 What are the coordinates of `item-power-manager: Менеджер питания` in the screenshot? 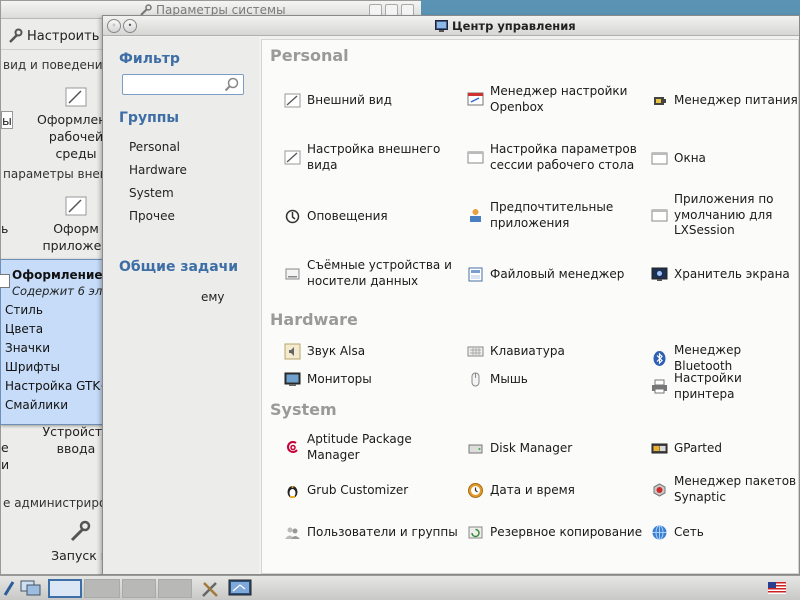 It's located at (724, 100).